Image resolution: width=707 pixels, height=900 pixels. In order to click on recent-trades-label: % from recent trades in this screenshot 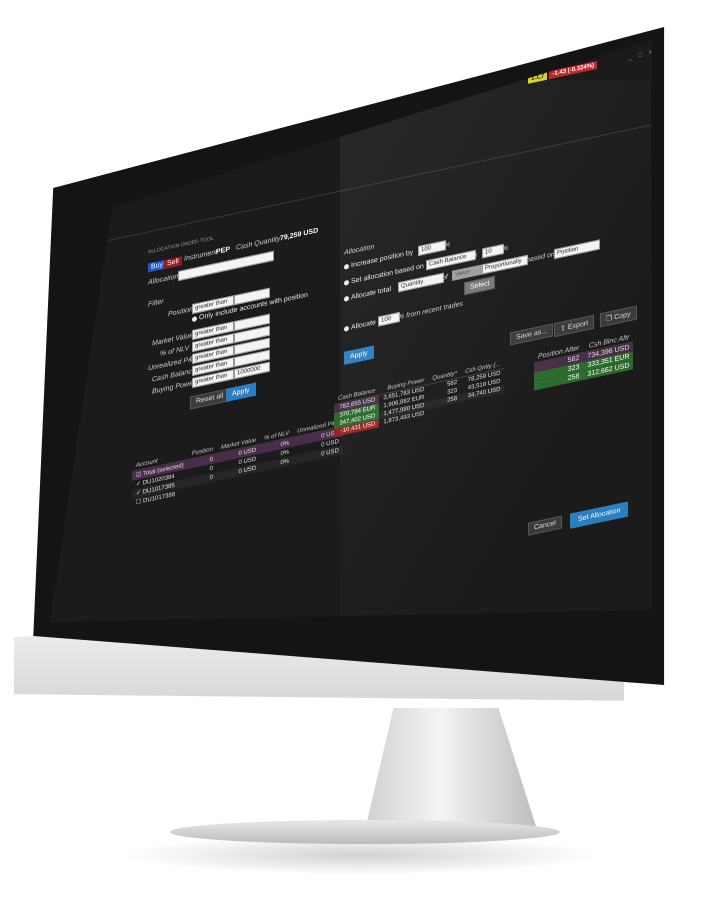, I will do `click(430, 311)`.